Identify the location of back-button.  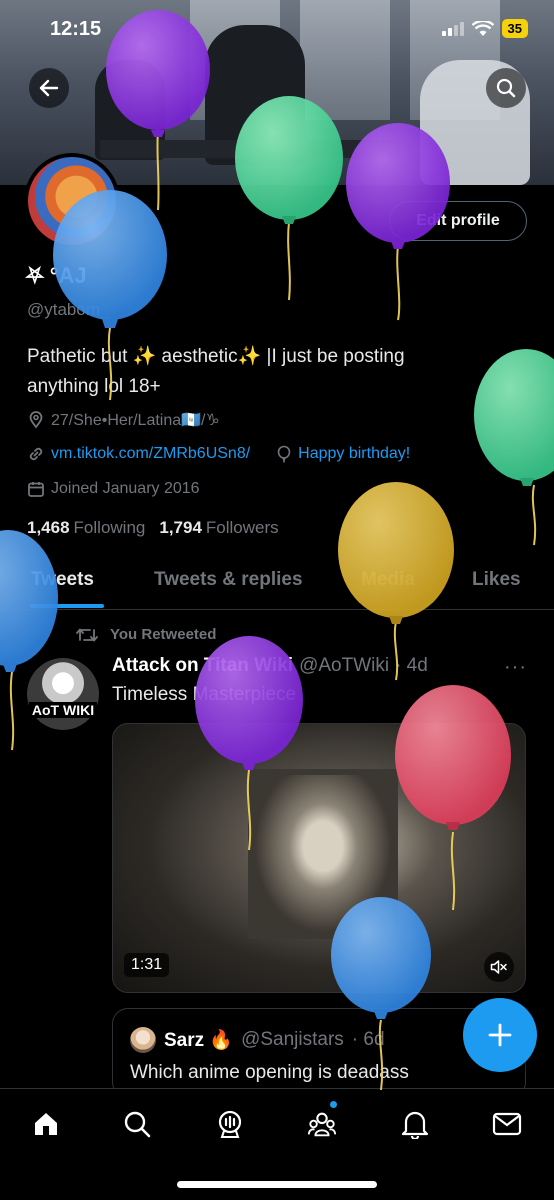
(49, 88).